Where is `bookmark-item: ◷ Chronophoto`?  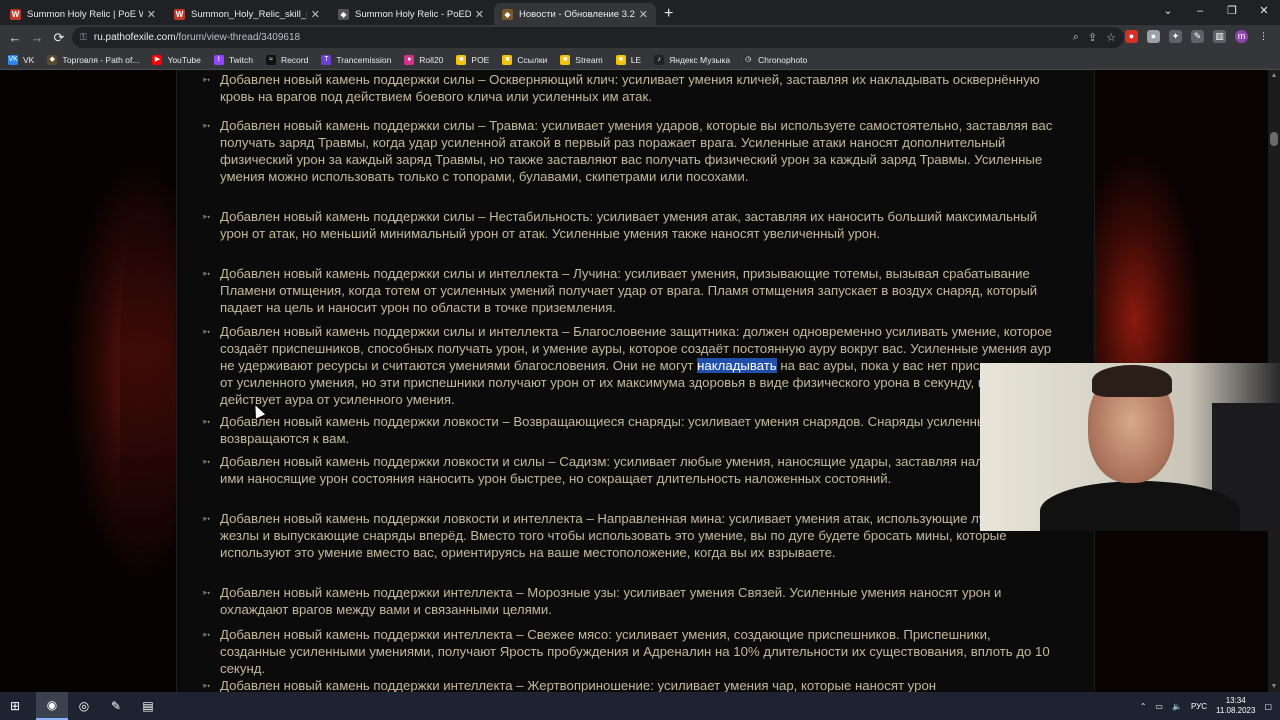
bookmark-item: ◷ Chronophoto is located at coordinates (775, 59).